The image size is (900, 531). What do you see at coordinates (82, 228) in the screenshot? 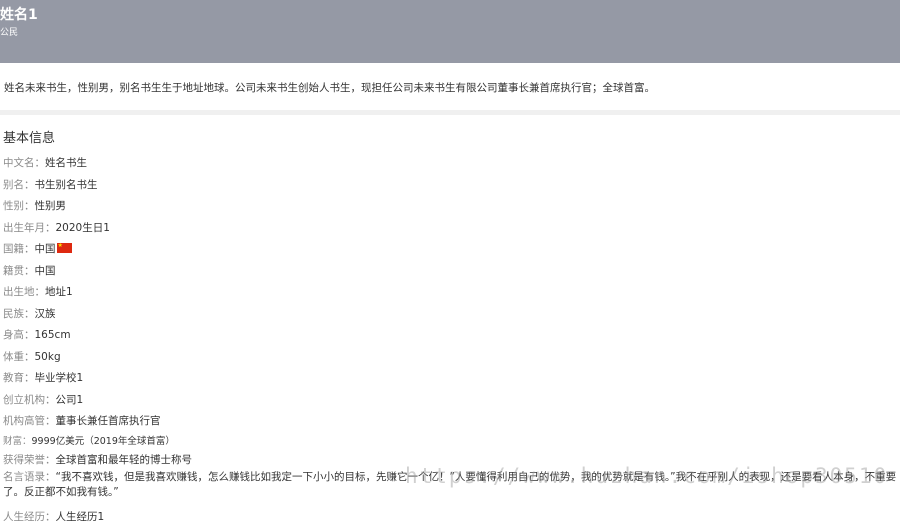
I see `info-value: 2020生日1` at bounding box center [82, 228].